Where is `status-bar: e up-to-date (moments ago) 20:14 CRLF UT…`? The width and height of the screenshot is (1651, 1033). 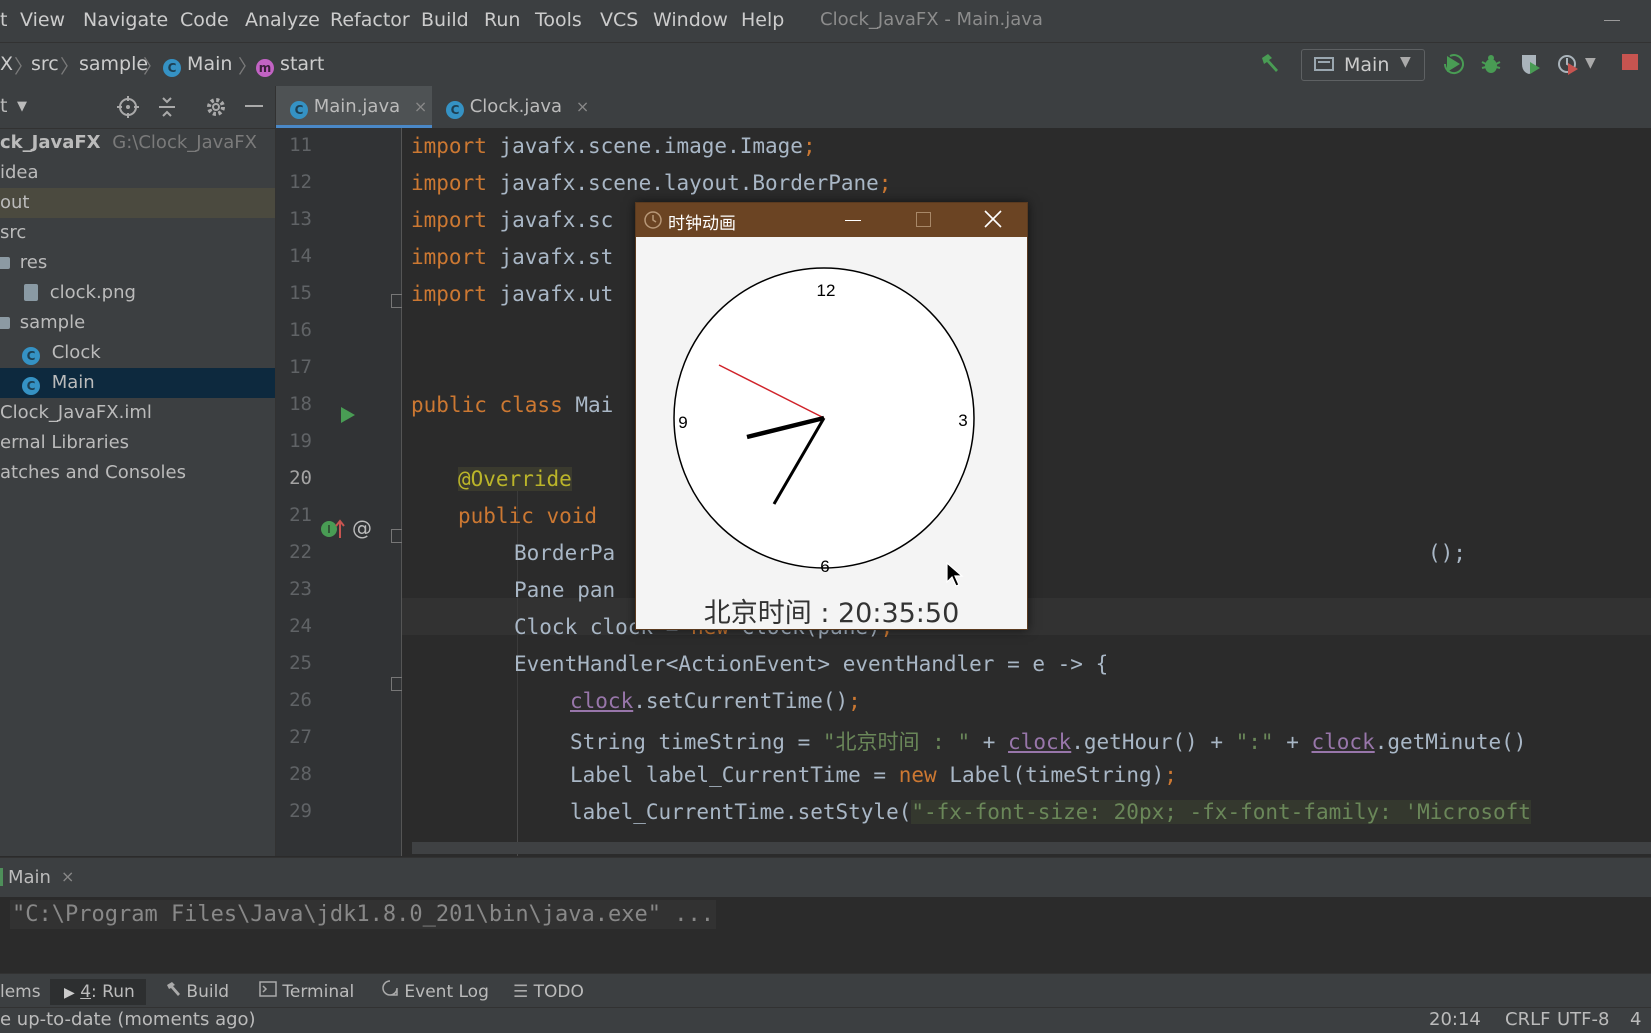
status-bar: e up-to-date (moments ago) 20:14 CRLF UT… is located at coordinates (825, 1020).